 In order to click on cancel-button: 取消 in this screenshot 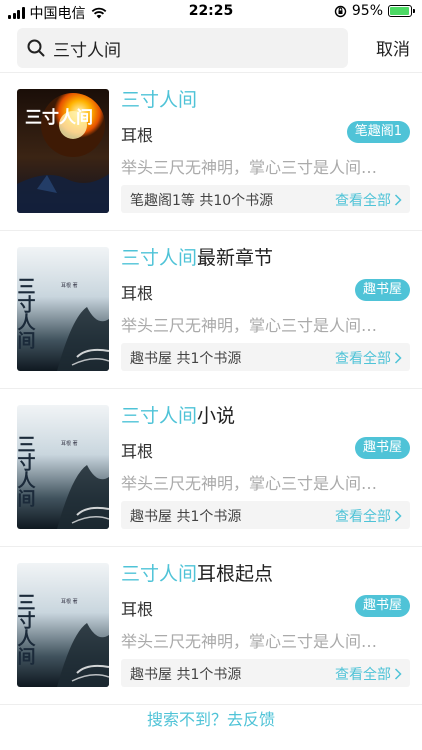, I will do `click(393, 47)`.